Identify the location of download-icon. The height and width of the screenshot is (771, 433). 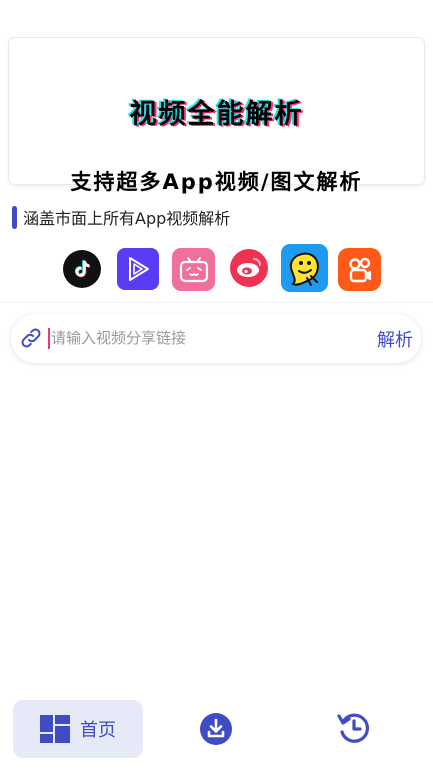
(216, 729).